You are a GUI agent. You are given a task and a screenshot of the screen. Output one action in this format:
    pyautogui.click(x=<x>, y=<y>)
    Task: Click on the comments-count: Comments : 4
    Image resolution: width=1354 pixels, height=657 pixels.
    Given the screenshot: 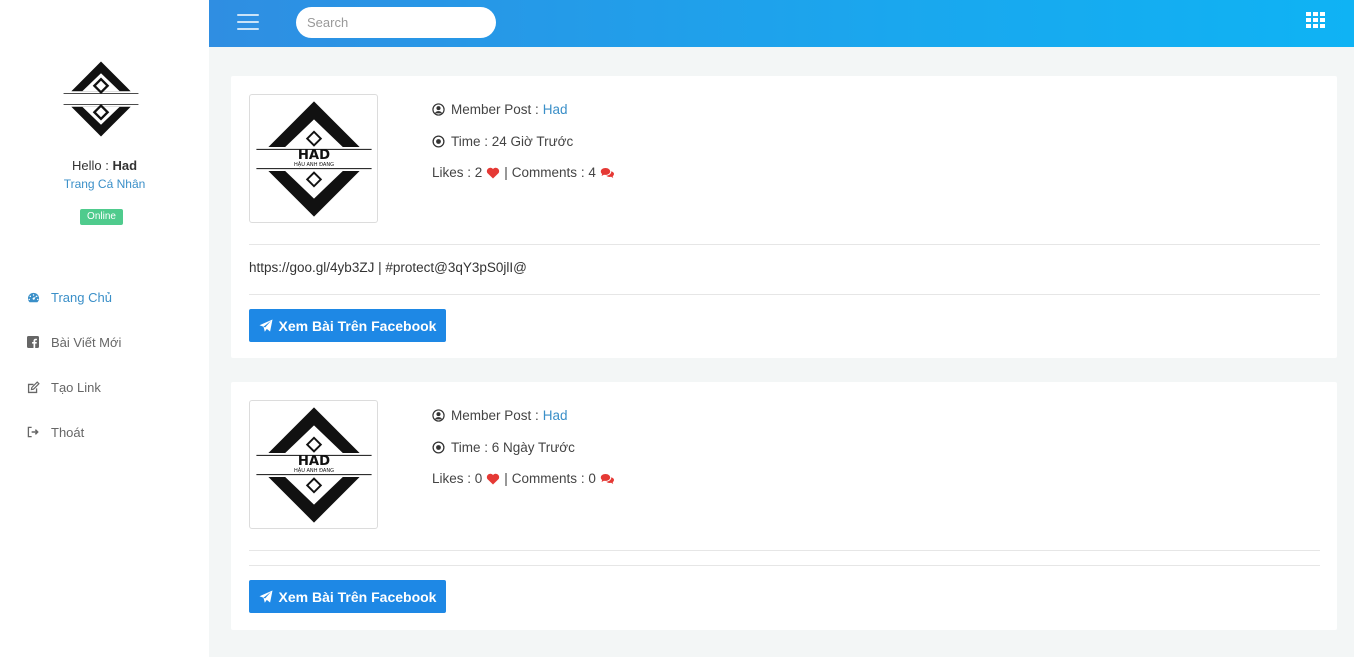 What is the action you would take?
    pyautogui.click(x=553, y=173)
    